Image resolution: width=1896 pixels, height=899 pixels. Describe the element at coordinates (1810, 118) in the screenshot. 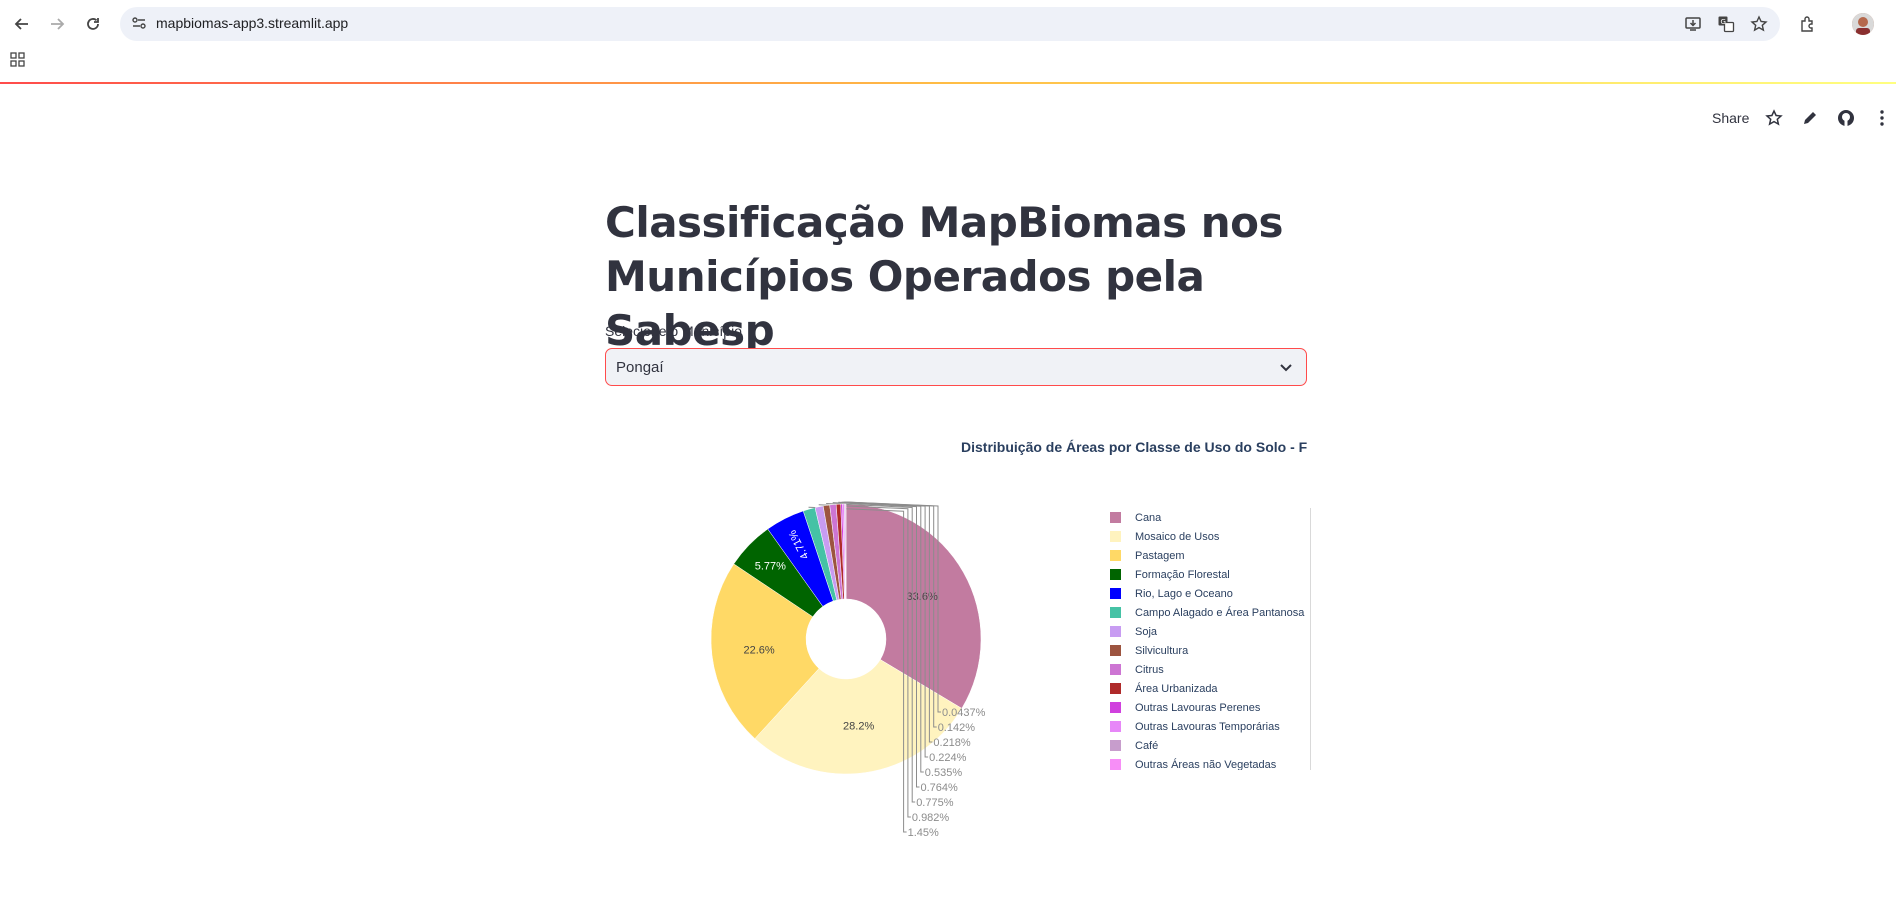

I see `edit-pencil-icon` at that location.